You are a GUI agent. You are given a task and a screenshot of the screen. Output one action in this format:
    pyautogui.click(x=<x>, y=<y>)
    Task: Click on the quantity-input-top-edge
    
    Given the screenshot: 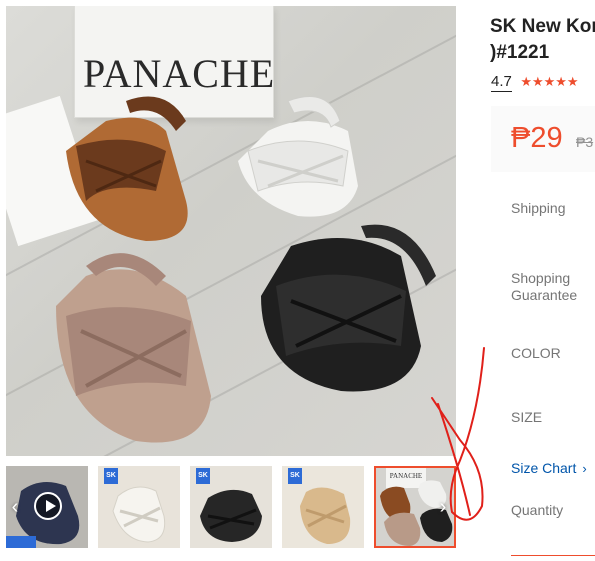 What is the action you would take?
    pyautogui.click(x=553, y=558)
    